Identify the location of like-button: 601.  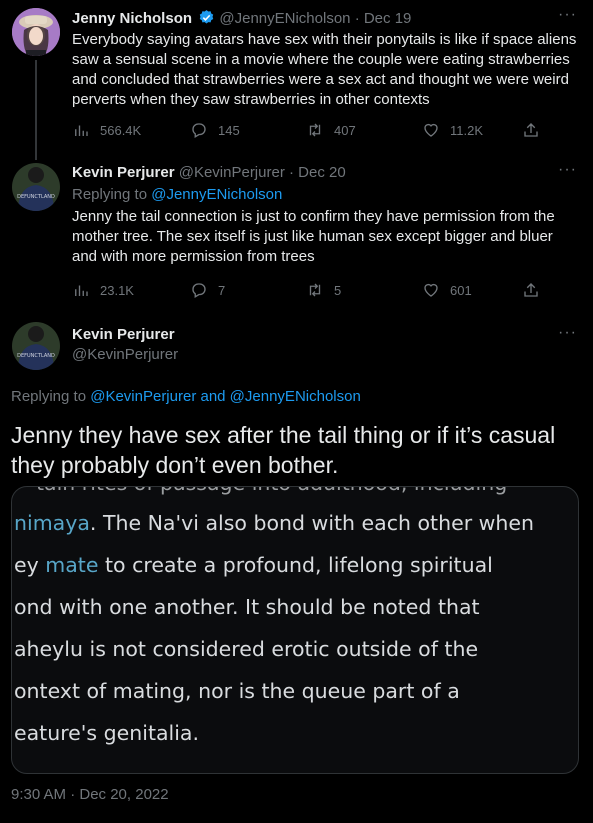
(472, 290).